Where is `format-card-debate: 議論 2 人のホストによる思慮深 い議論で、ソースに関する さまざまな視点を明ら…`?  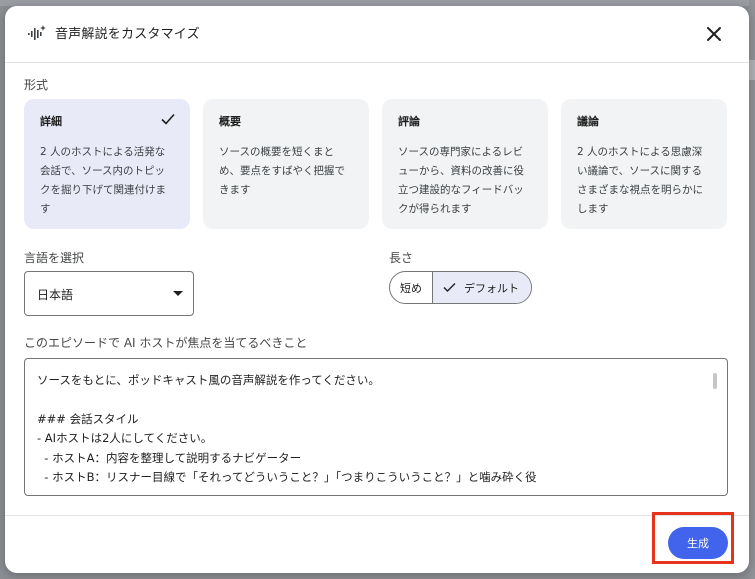 format-card-debate: 議論 2 人のホストによる思慮深 い議論で、ソースに関する さまざまな視点を明ら… is located at coordinates (644, 164).